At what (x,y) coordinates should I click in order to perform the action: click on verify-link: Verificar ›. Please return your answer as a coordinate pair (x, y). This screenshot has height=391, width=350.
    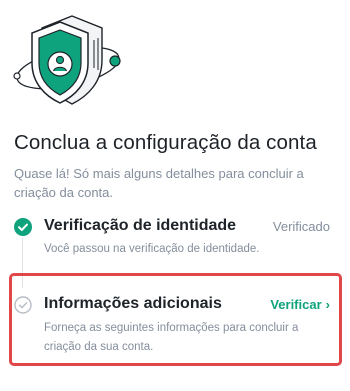
    Looking at the image, I should click on (300, 304).